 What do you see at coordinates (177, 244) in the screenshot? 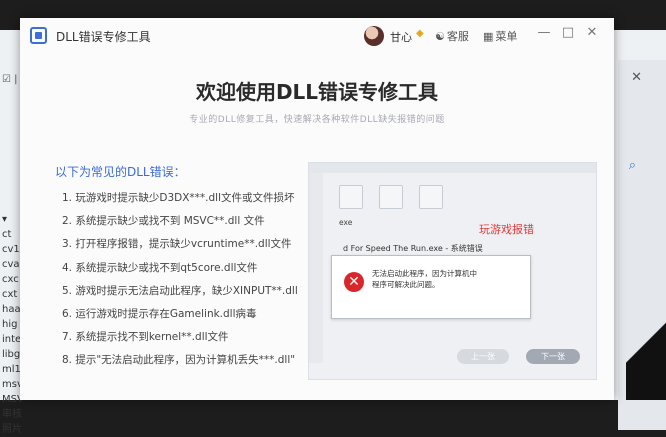
I see `list-item: 3. 打开程序报错，提示缺少vcruntime**.dll文件` at bounding box center [177, 244].